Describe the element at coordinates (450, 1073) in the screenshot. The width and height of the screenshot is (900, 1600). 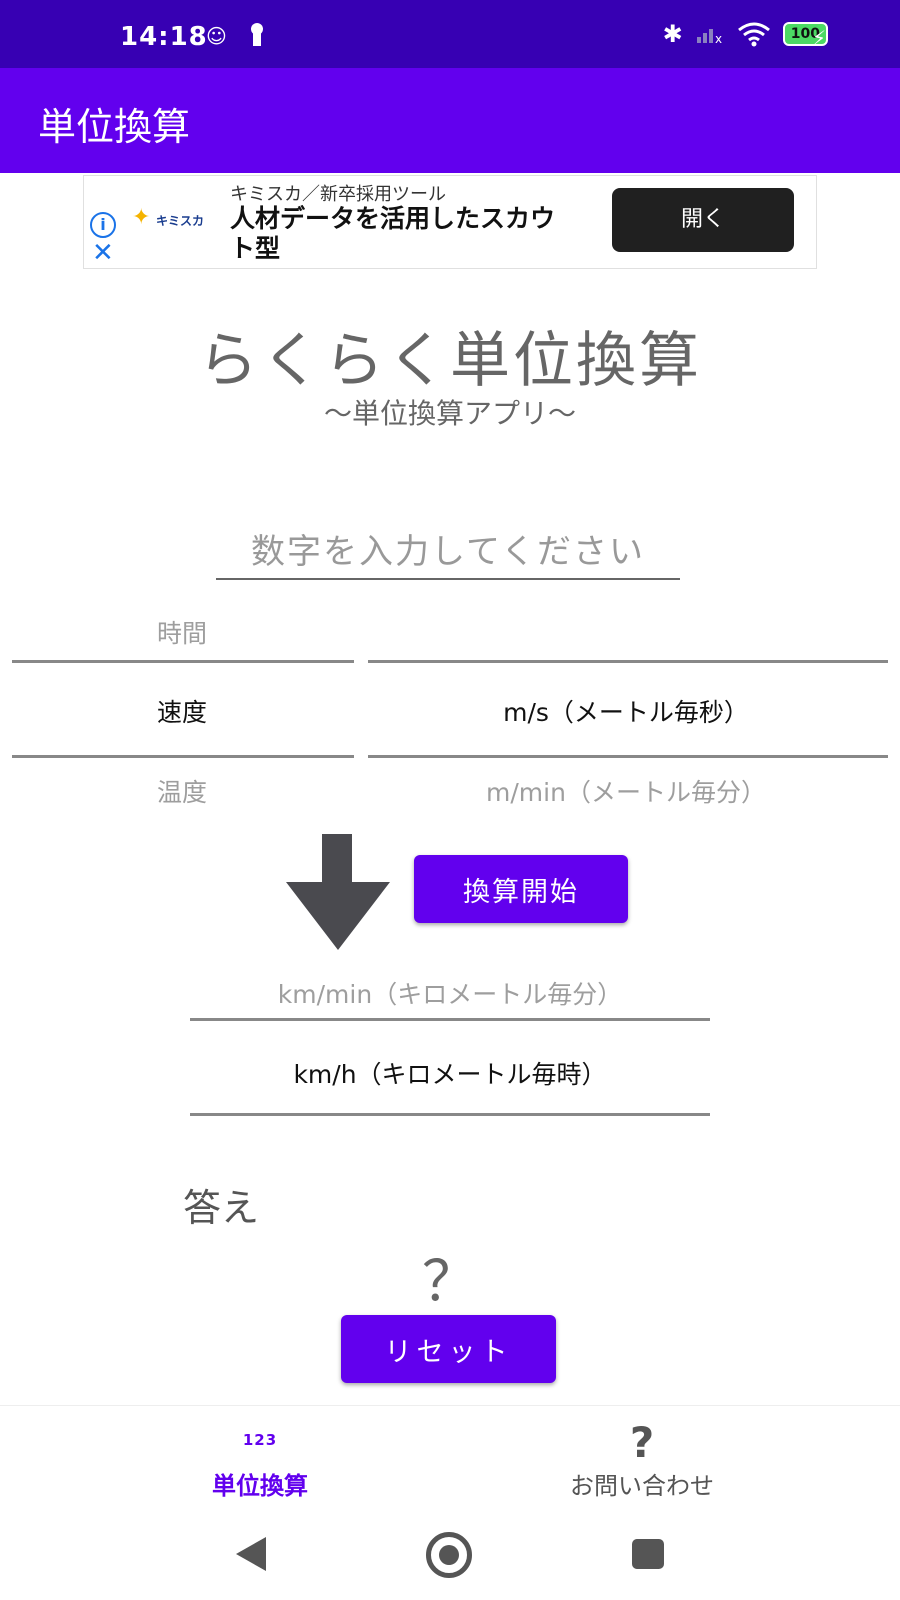
I see `to-unit-option-selected: km/h（キロメートル毎時）` at that location.